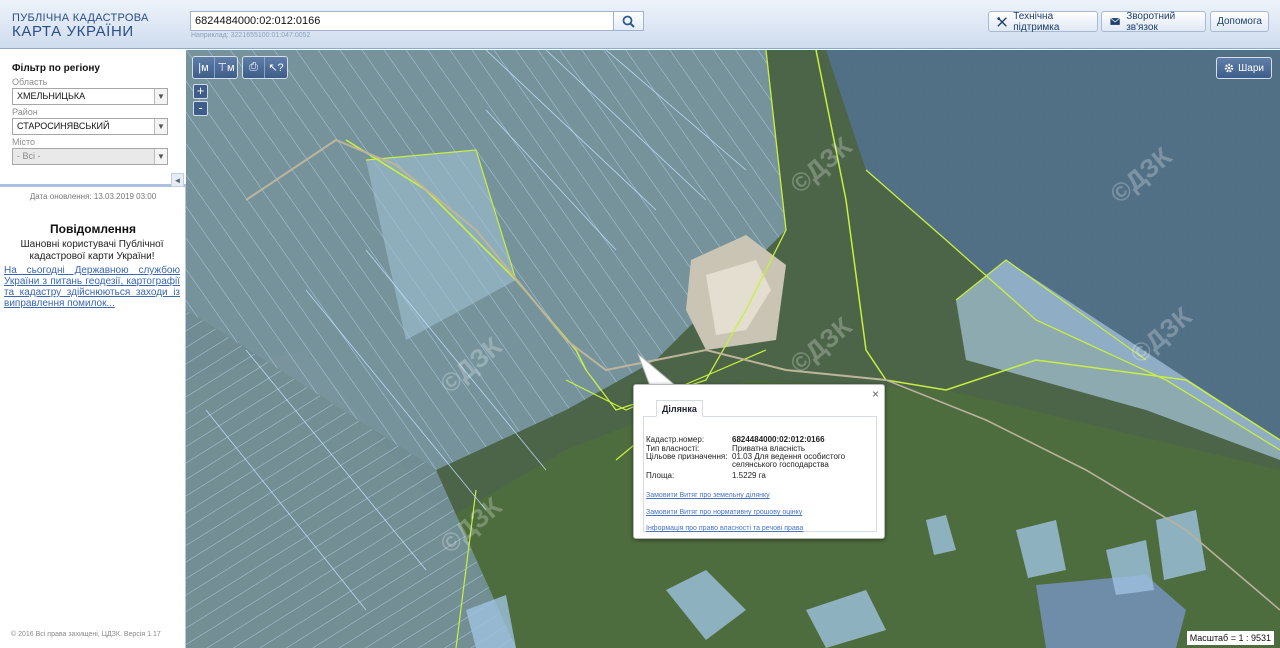 Image resolution: width=1280 pixels, height=648 pixels. What do you see at coordinates (749, 475) in the screenshot?
I see `row-value: 1.5229 га` at bounding box center [749, 475].